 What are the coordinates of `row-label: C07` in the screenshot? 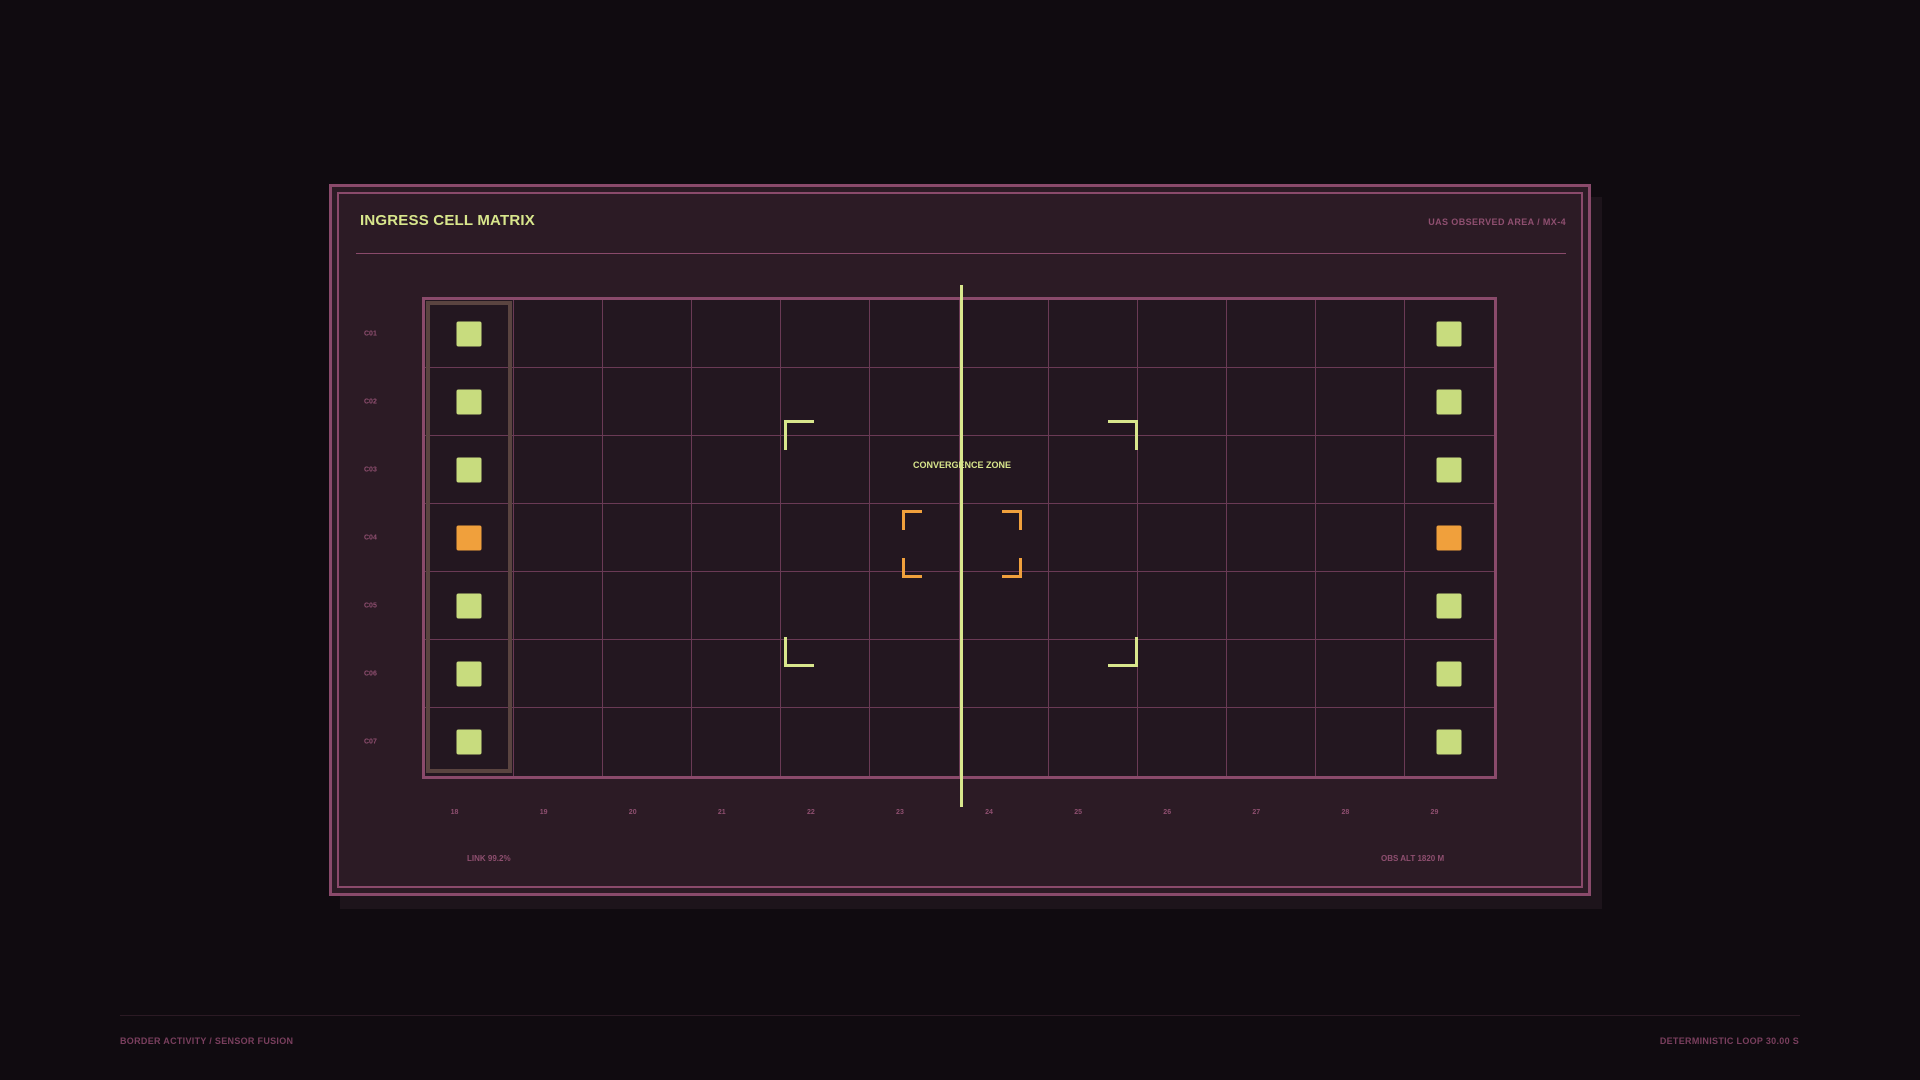 It's located at (370, 742).